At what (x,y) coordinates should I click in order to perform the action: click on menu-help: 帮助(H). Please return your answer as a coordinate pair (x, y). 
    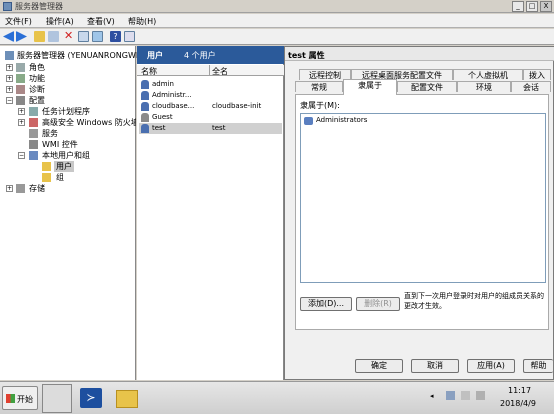
    Looking at the image, I should click on (142, 21).